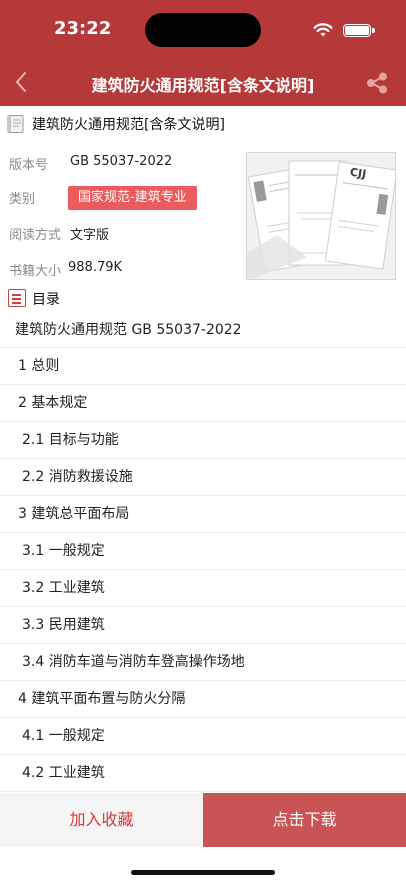 Image resolution: width=406 pixels, height=883 pixels. I want to click on category-label: 类别, so click(22, 199).